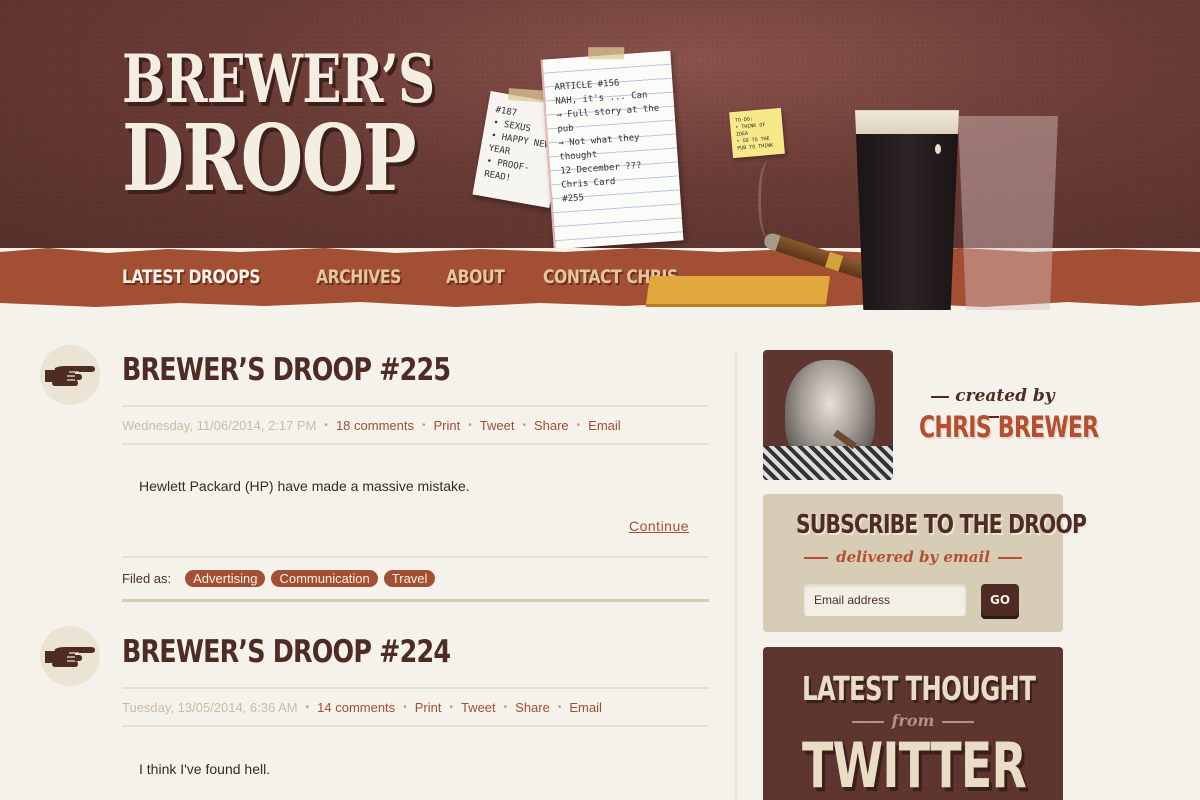 Image resolution: width=1200 pixels, height=800 pixels. Describe the element at coordinates (225, 578) in the screenshot. I see `tag-advertising: Advertising` at that location.